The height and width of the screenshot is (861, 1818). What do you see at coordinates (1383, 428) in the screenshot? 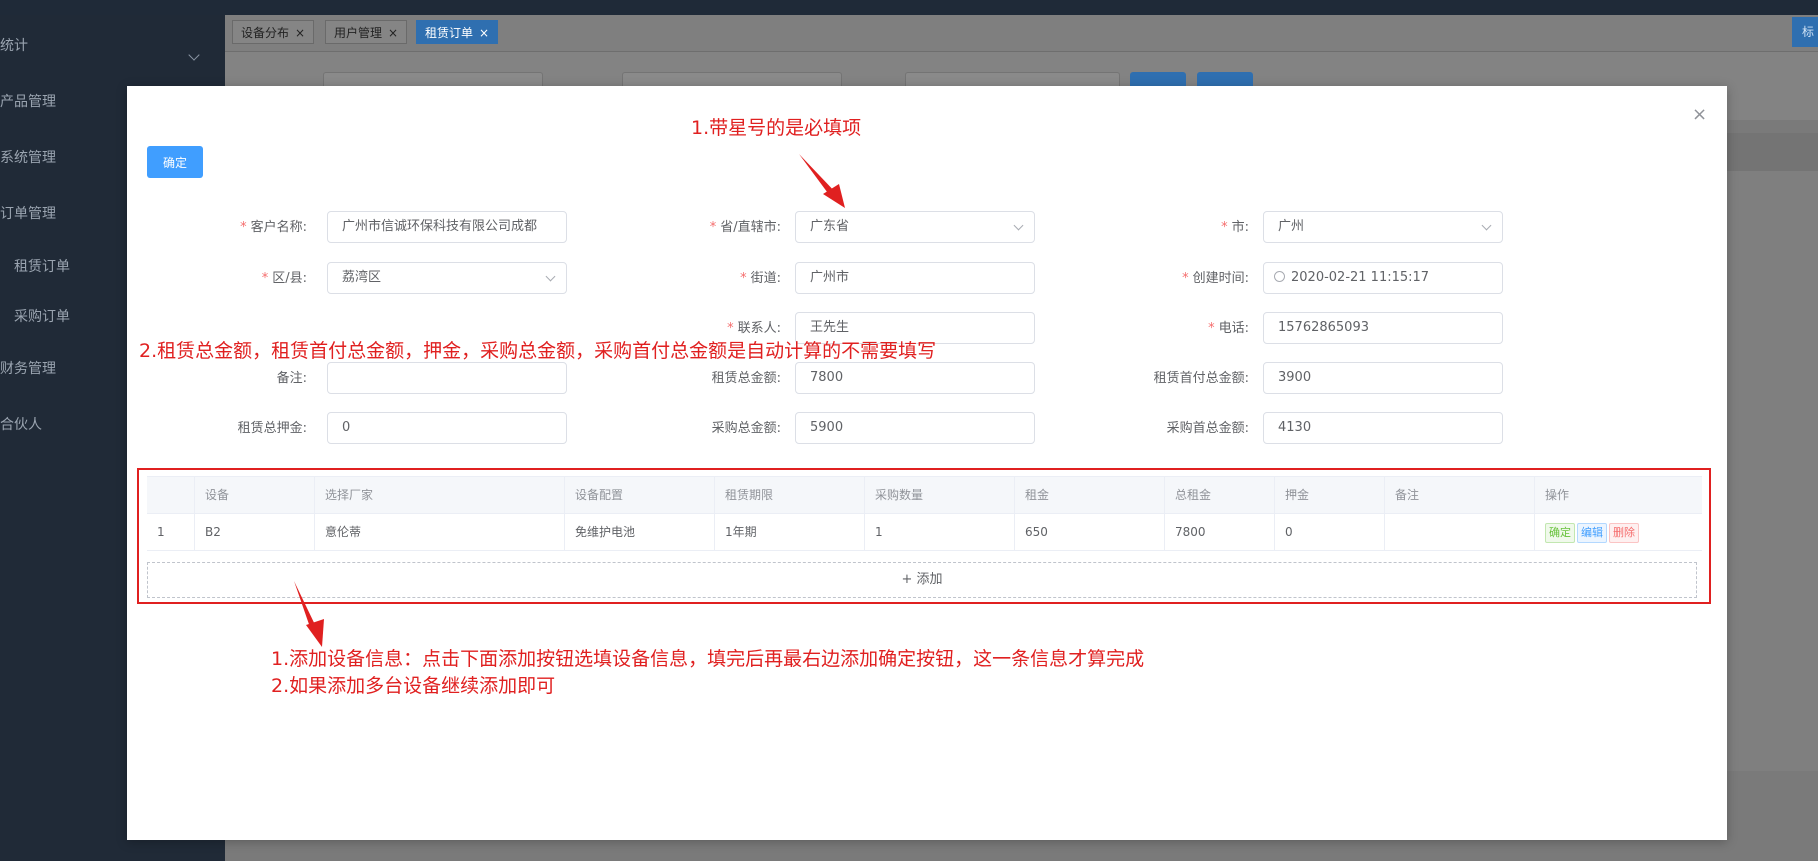
I see `purchase-down-total-input: 4130` at bounding box center [1383, 428].